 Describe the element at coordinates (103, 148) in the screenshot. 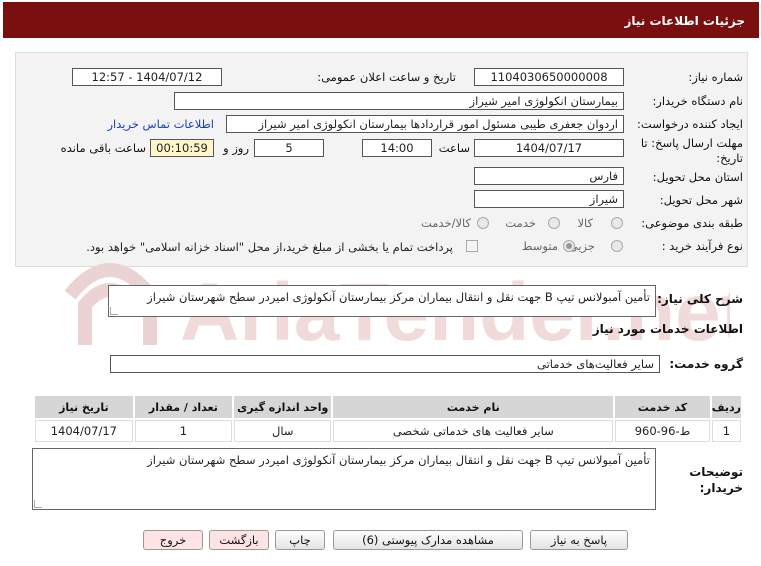

I see `remaining-time-label: ساعت باقی مانده` at that location.